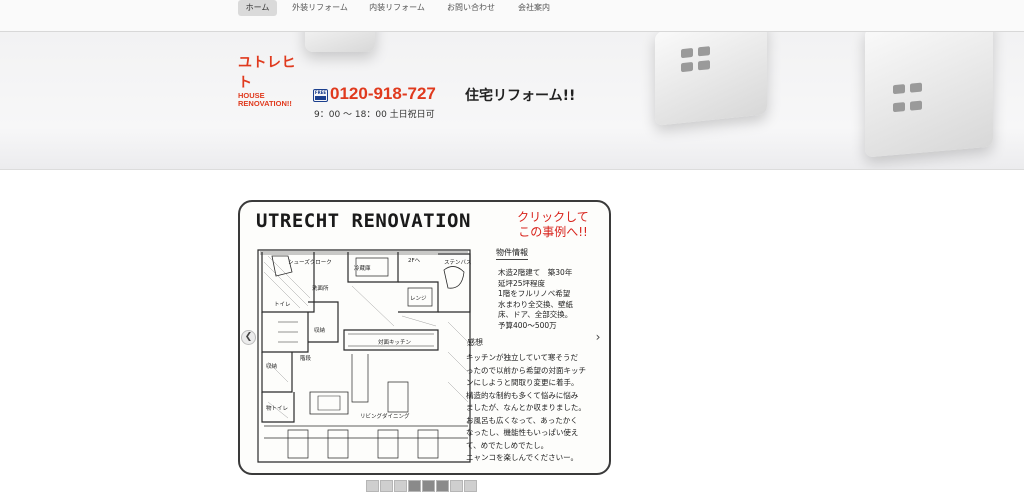  Describe the element at coordinates (320, 95) in the screenshot. I see `free-dial-icon: FREE` at that location.